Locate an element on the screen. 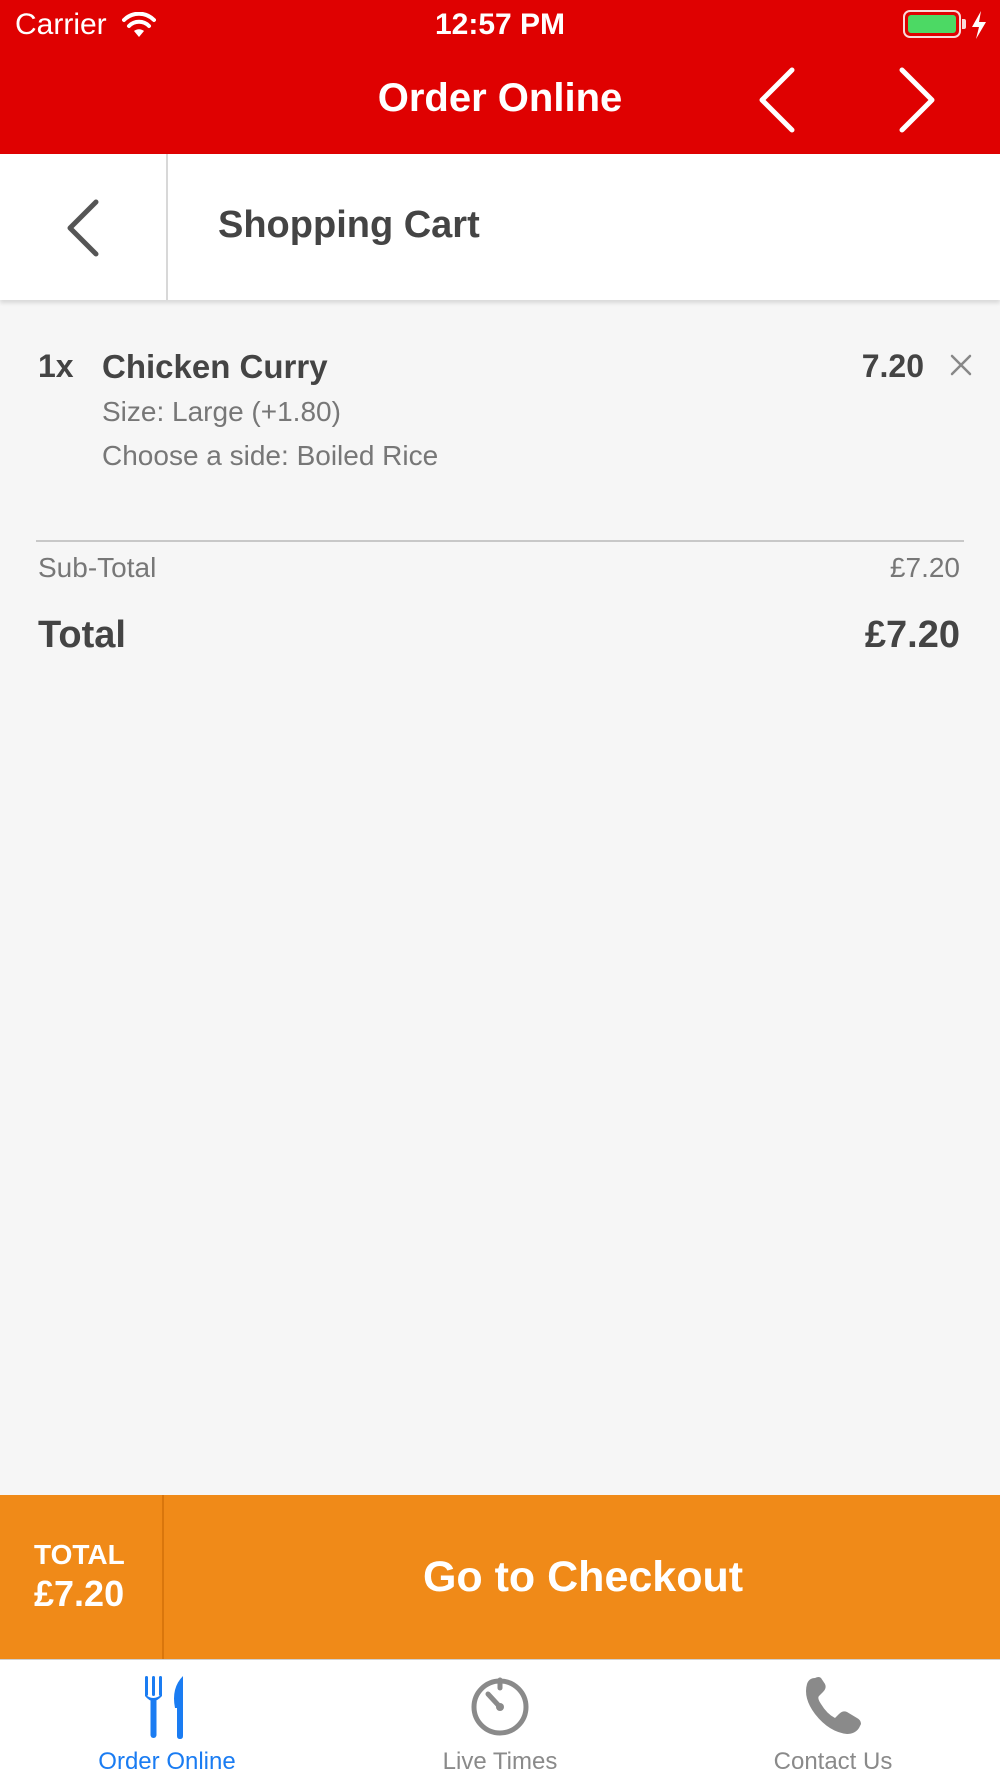 The height and width of the screenshot is (1778, 1000). item-name: Chicken Curry is located at coordinates (215, 366).